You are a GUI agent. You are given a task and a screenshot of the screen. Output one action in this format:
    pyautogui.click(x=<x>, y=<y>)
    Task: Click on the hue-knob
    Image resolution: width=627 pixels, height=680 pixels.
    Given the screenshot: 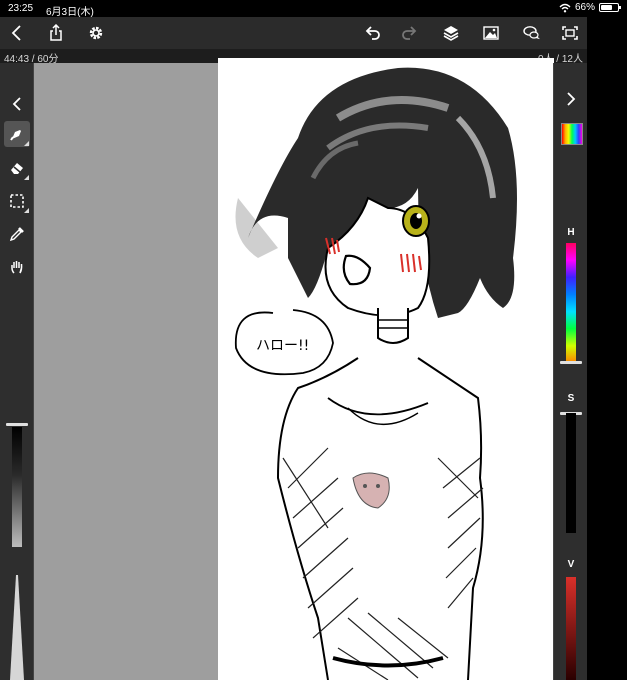 What is the action you would take?
    pyautogui.click(x=571, y=362)
    